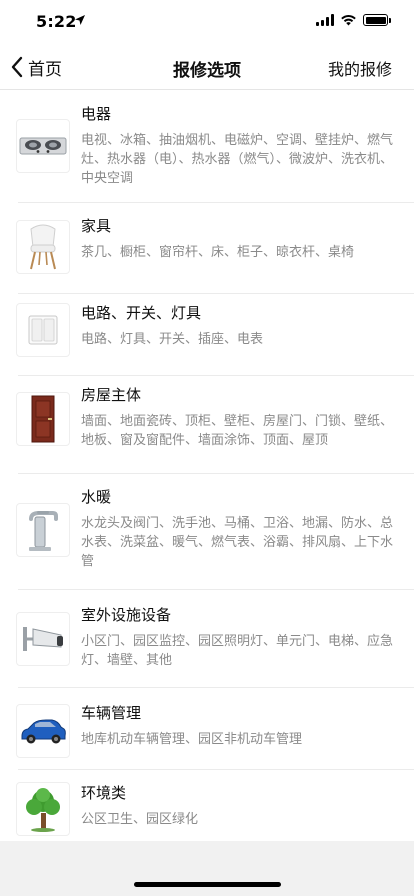 Image resolution: width=414 pixels, height=896 pixels. Describe the element at coordinates (17, 67) in the screenshot. I see `chevron-left-icon` at that location.